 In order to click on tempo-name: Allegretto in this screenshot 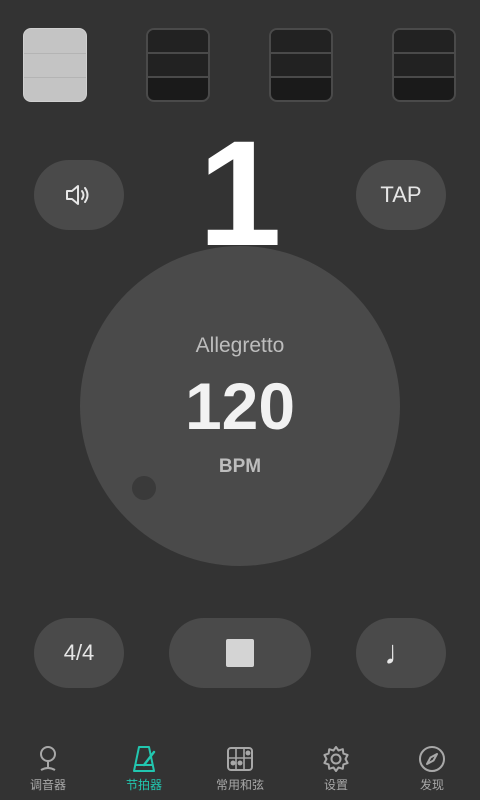, I will do `click(240, 345)`.